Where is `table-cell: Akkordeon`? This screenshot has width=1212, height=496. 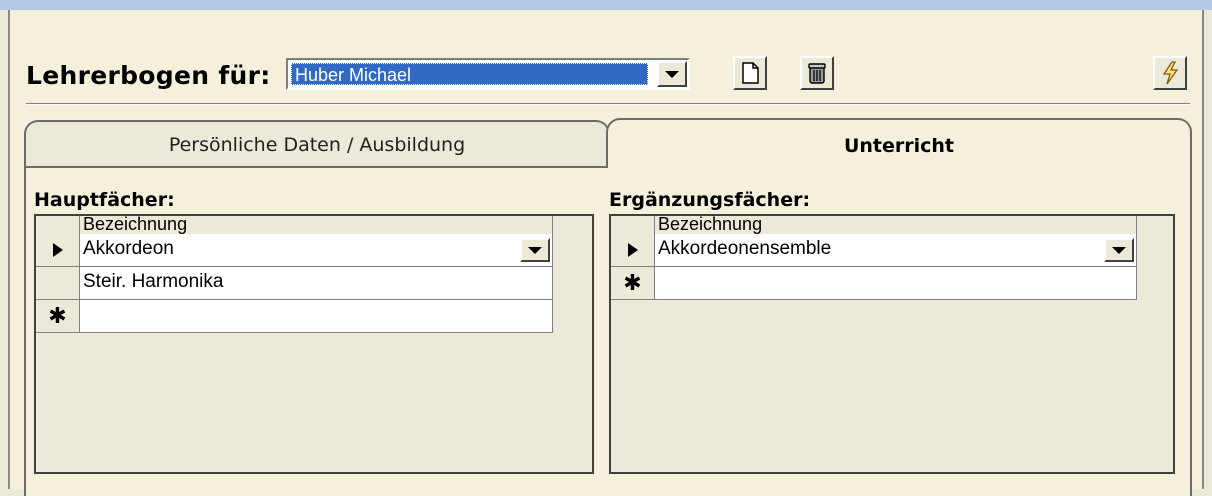 table-cell: Akkordeon is located at coordinates (316, 250).